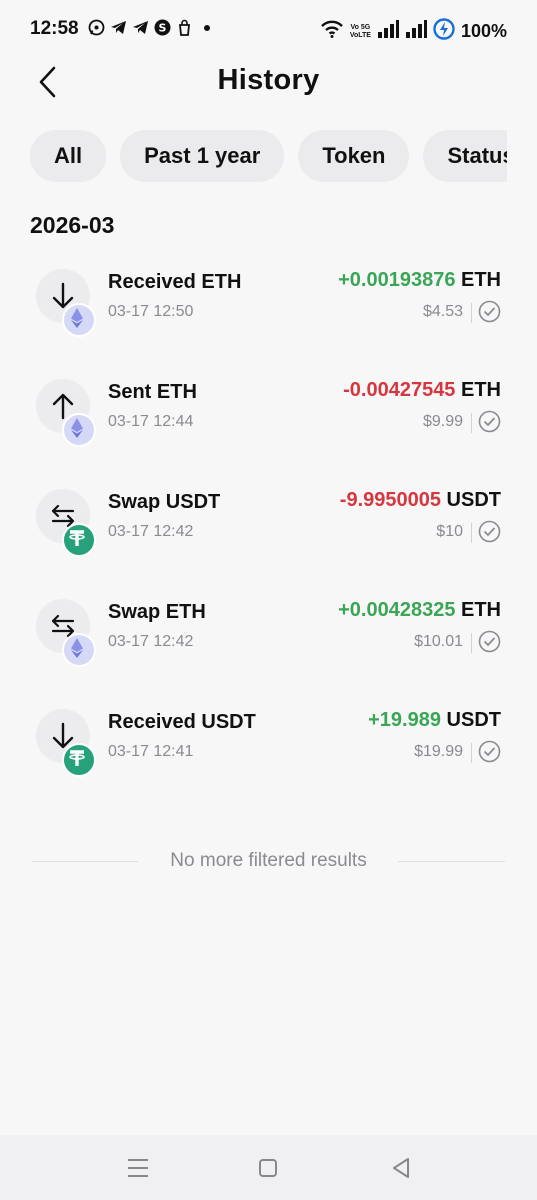  I want to click on notification-icons: S, so click(151, 27).